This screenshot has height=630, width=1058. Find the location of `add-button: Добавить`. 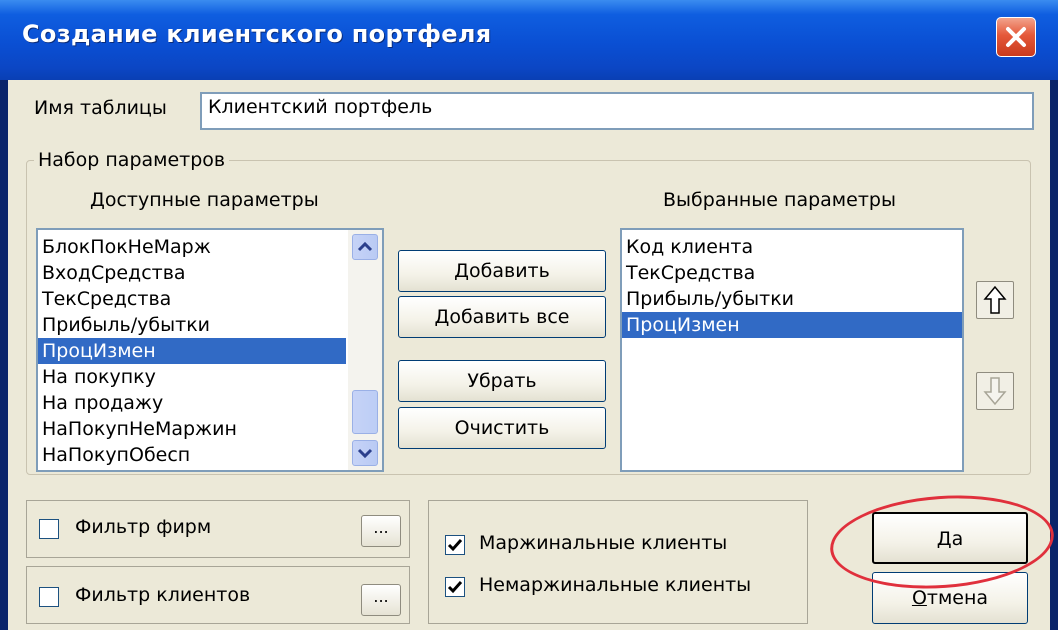

add-button: Добавить is located at coordinates (502, 271).